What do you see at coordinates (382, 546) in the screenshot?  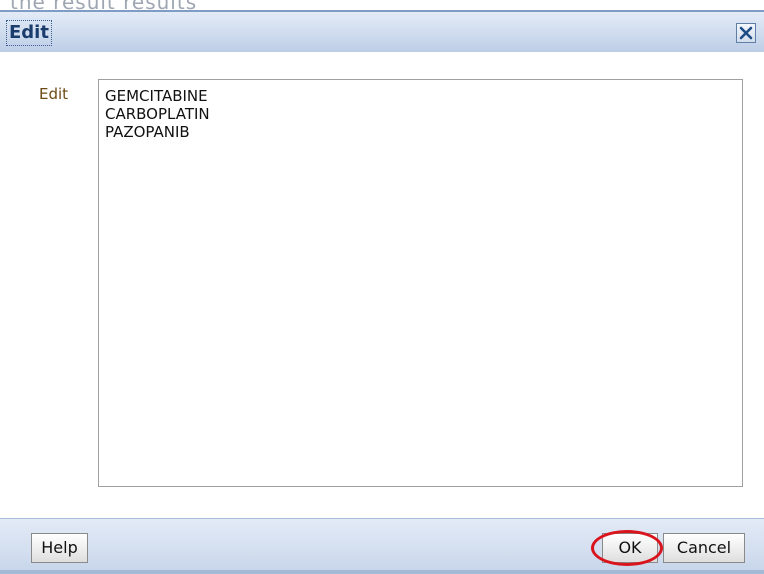 I see `dialog-footer: Help OK Cancel` at bounding box center [382, 546].